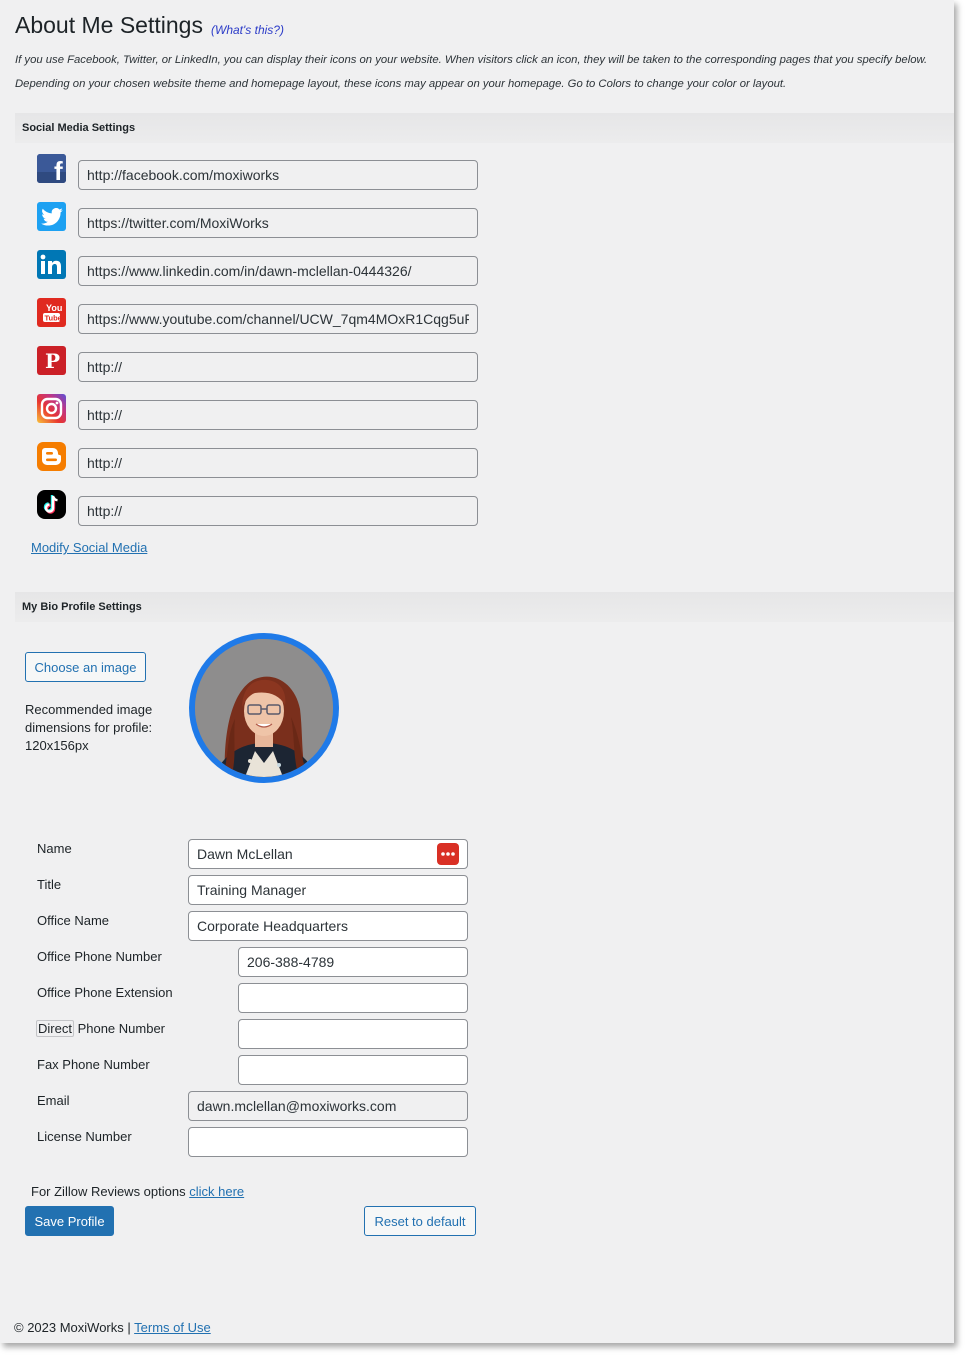  Describe the element at coordinates (51, 216) in the screenshot. I see `twitter-icon` at that location.